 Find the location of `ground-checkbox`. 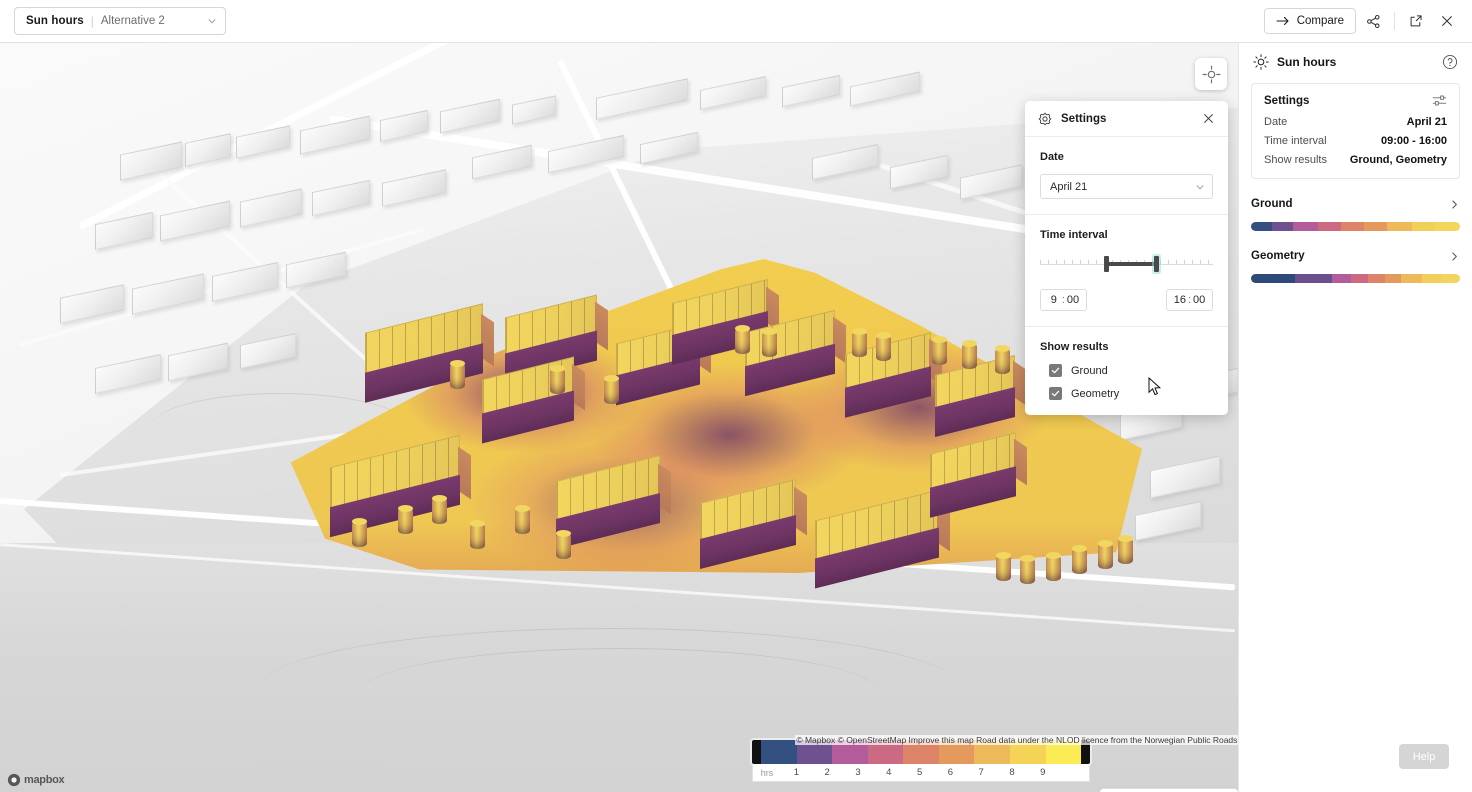

ground-checkbox is located at coordinates (1055, 370).